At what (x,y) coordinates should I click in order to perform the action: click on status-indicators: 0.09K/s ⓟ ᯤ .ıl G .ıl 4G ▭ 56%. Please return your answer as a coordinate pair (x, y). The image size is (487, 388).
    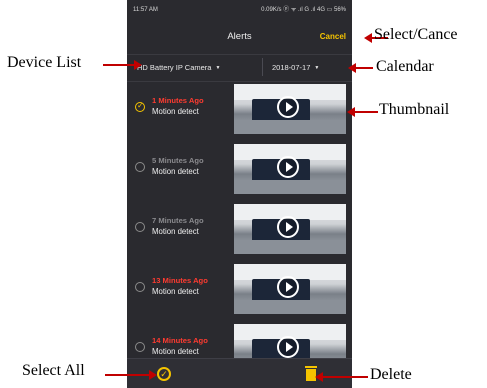
    Looking at the image, I should click on (303, 10).